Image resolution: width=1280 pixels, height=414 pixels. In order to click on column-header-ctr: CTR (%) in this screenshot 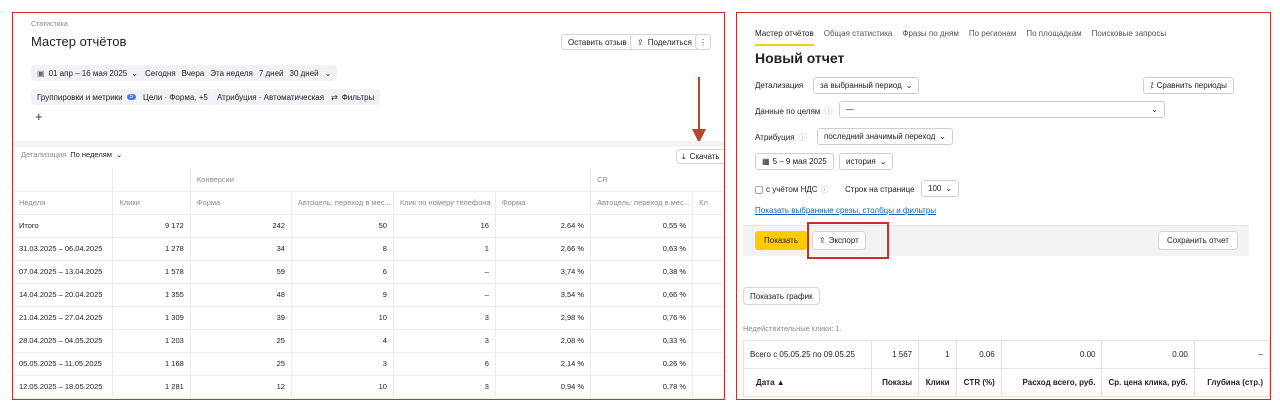, I will do `click(978, 382)`.